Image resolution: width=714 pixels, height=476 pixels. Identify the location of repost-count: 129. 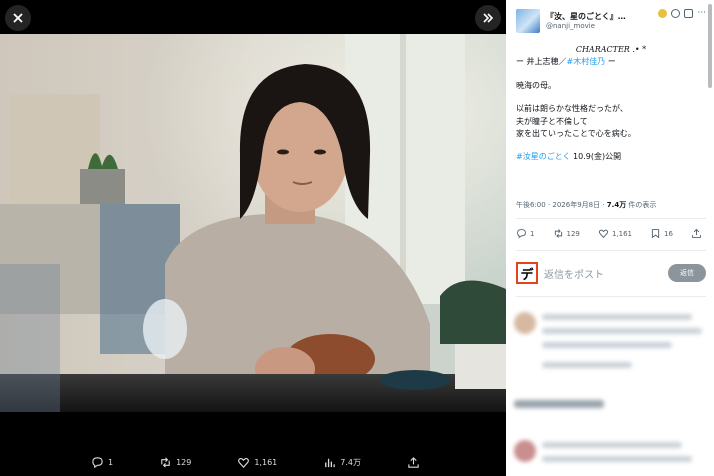
(573, 233).